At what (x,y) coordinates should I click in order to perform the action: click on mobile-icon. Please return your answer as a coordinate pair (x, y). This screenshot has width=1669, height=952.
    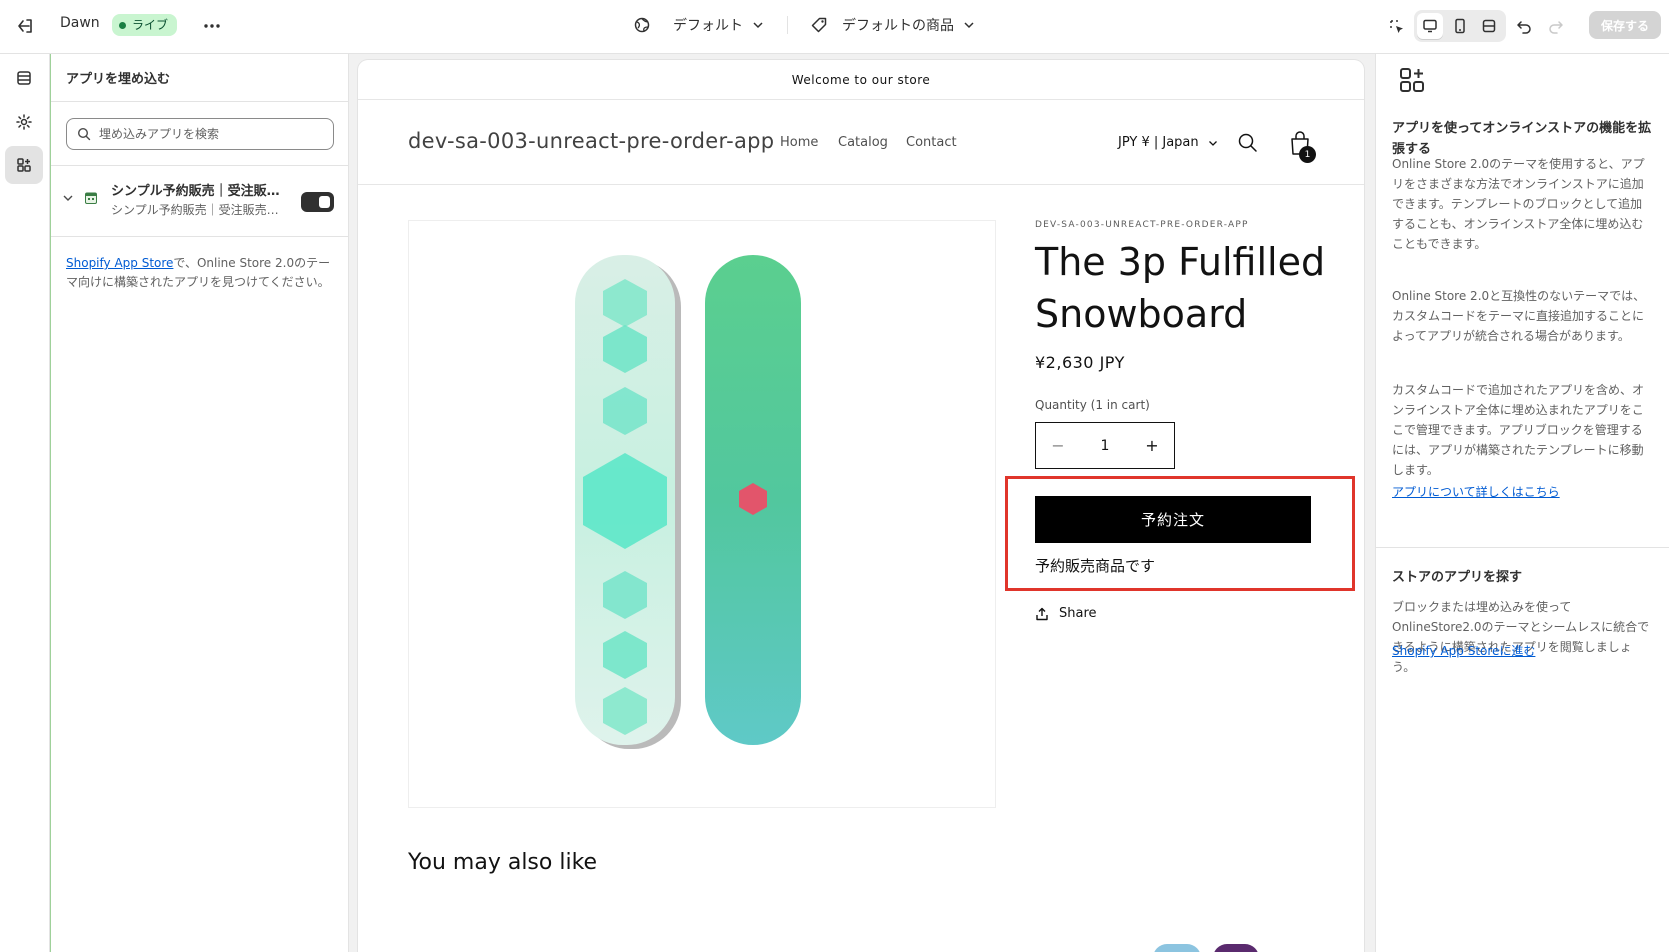
    Looking at the image, I should click on (1460, 26).